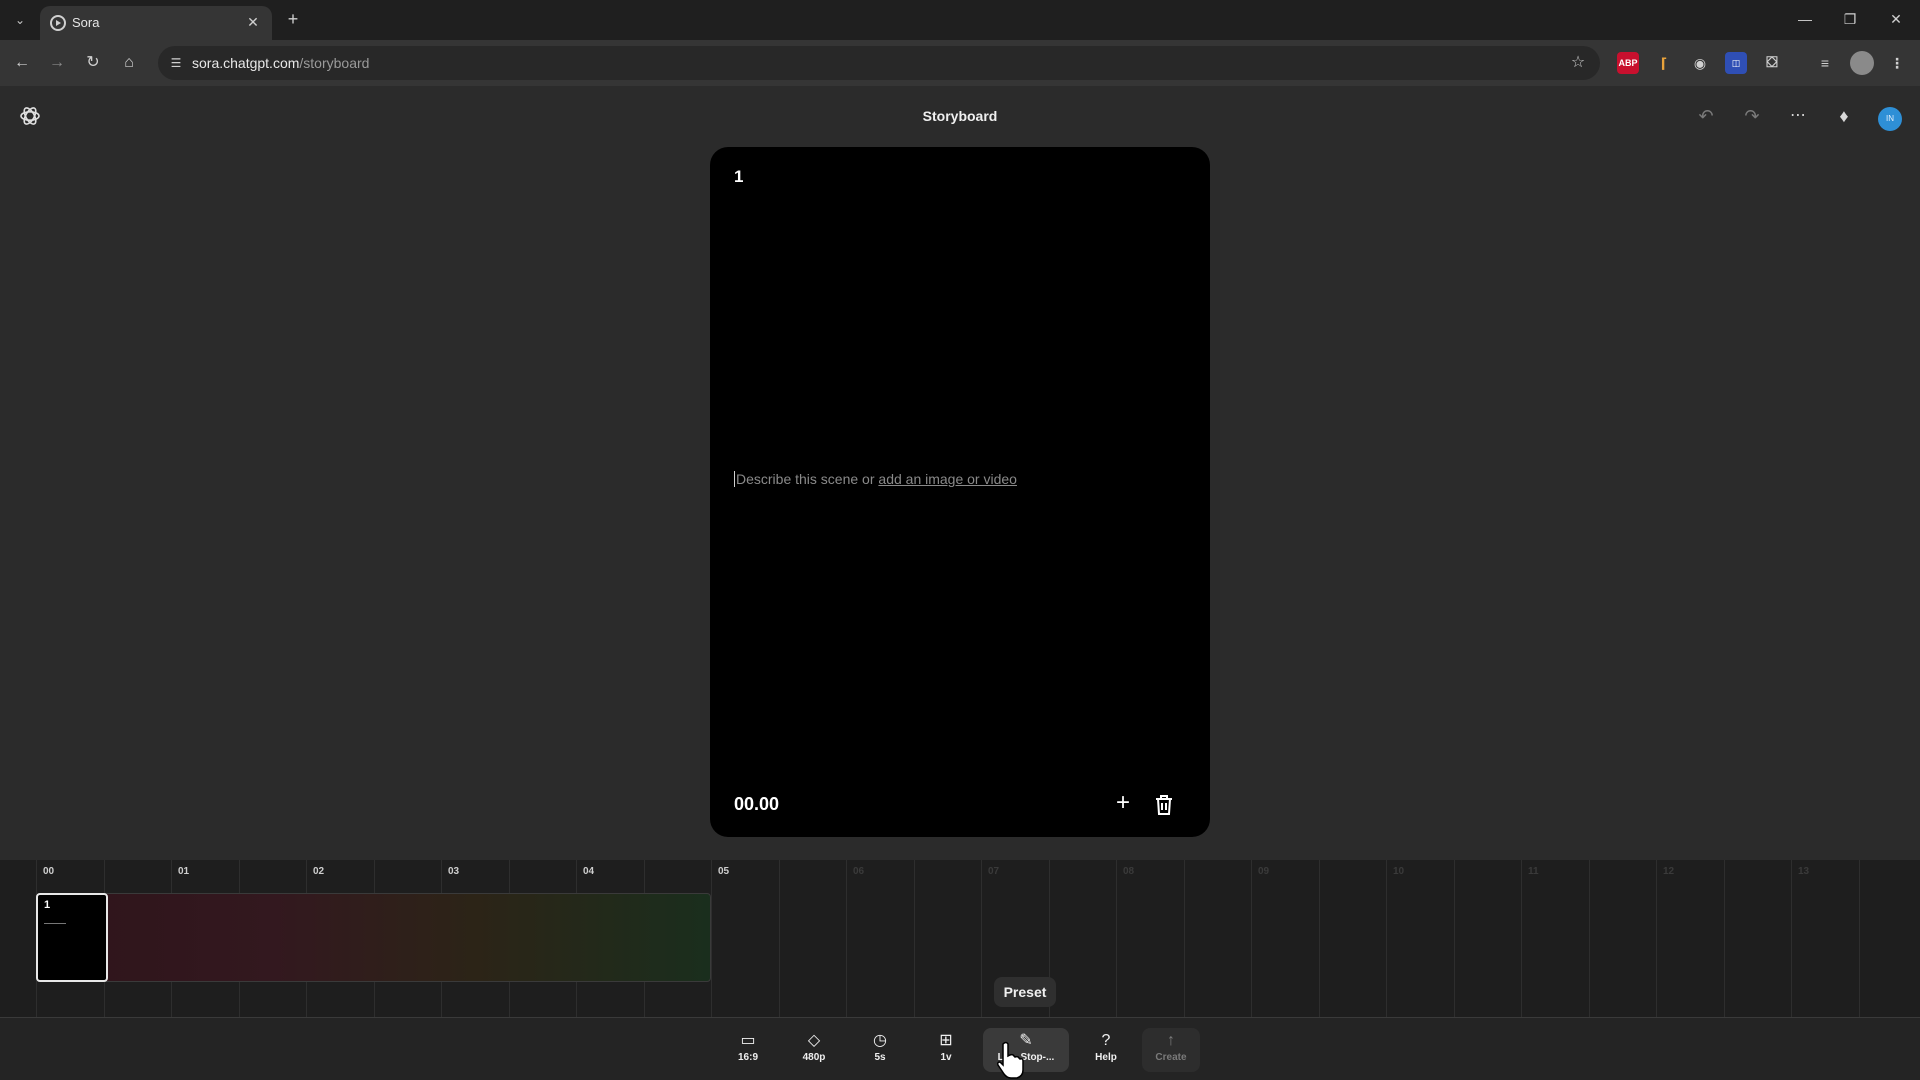 The image size is (1920, 1080). I want to click on timeline-label: 06, so click(859, 871).